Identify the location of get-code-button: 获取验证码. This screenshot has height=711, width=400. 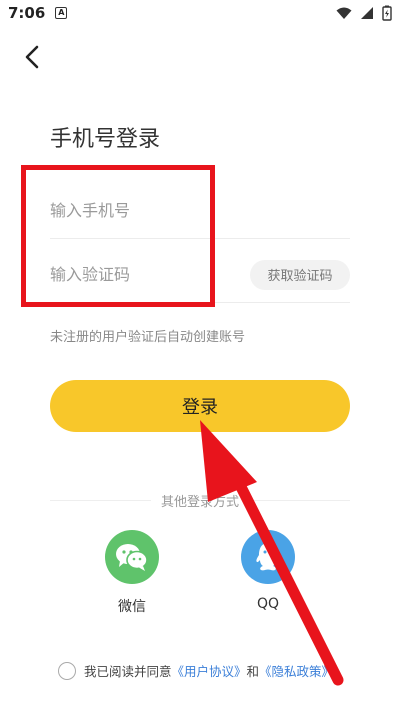
(300, 274).